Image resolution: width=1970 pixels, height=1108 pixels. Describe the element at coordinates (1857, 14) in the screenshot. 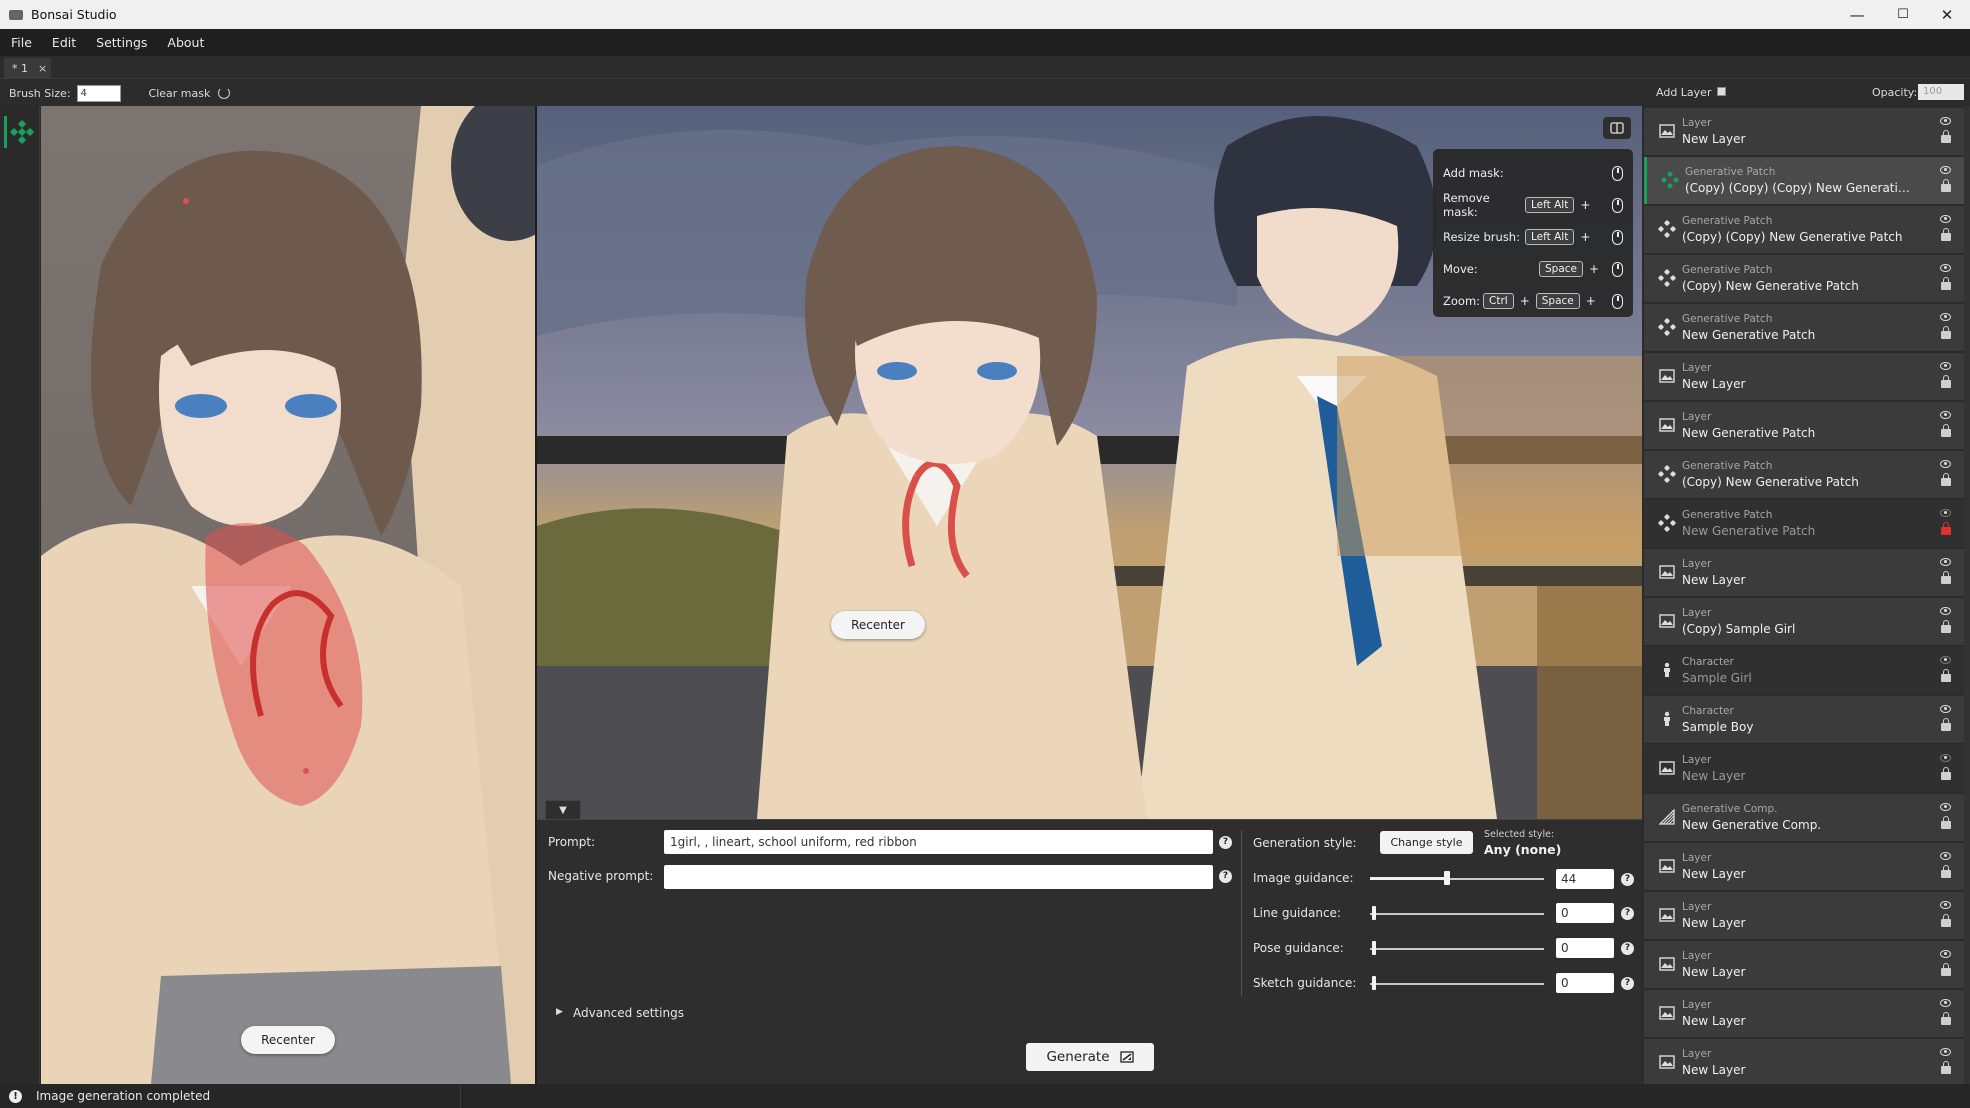

I see `minimize-button: —` at that location.